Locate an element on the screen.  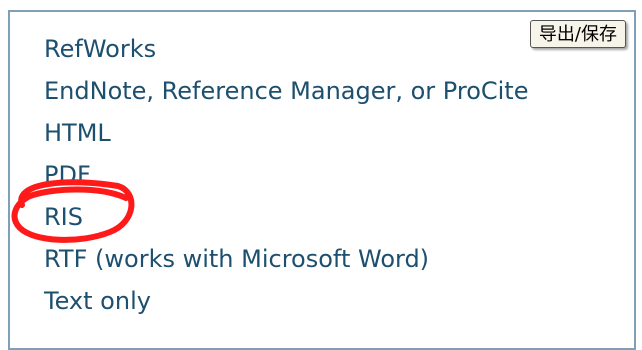
format-option-pdf: PDF is located at coordinates (286, 179).